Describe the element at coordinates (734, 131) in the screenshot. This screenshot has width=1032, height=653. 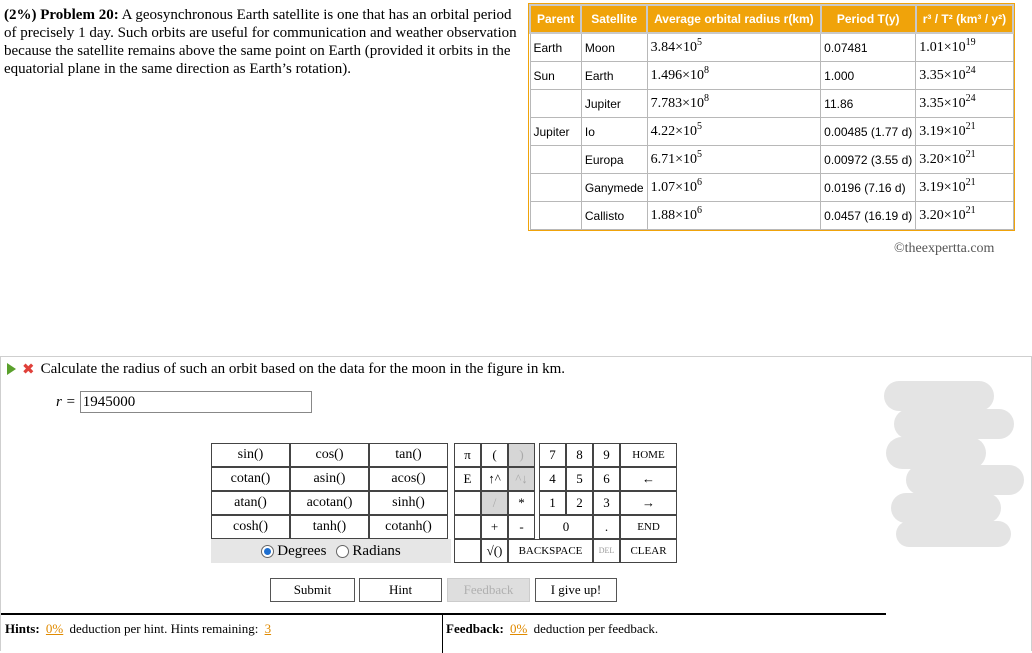
I see `cell-radius: 4.22×105` at that location.